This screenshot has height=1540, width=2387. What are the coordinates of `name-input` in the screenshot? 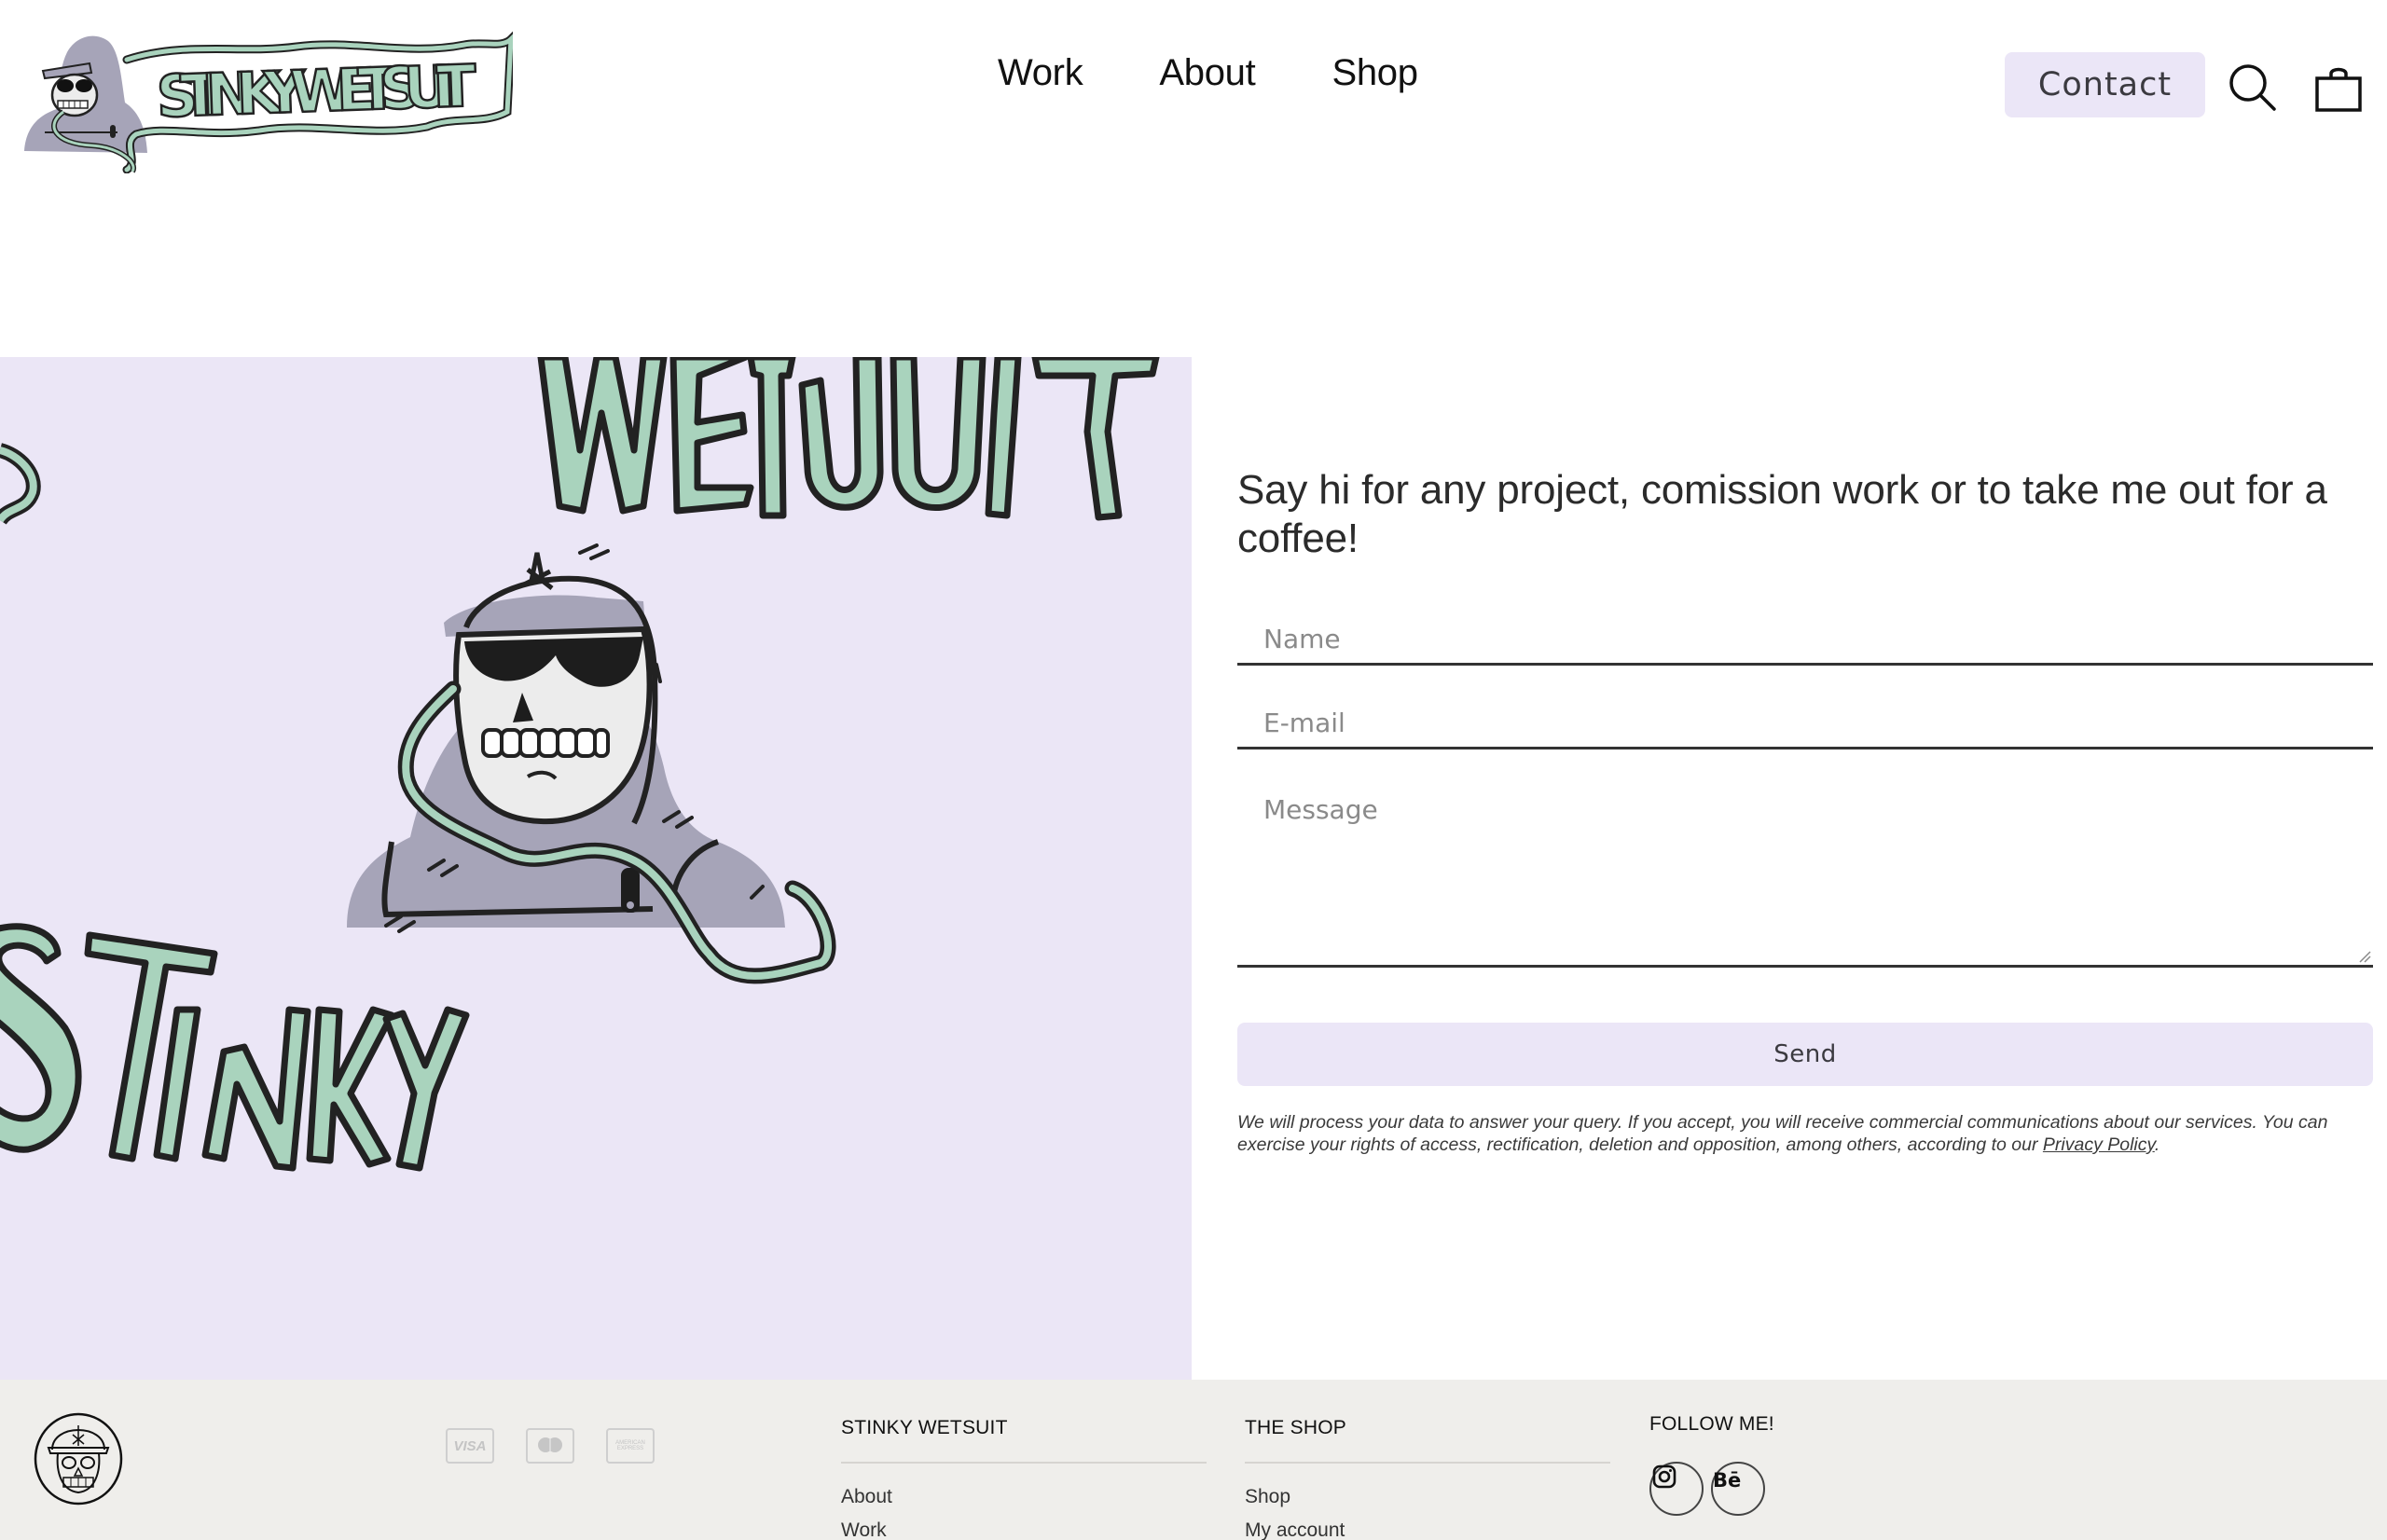 It's located at (1805, 638).